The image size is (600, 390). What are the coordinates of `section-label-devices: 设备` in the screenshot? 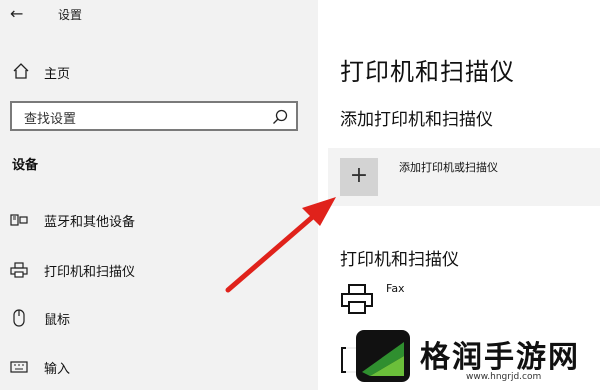 It's located at (25, 165).